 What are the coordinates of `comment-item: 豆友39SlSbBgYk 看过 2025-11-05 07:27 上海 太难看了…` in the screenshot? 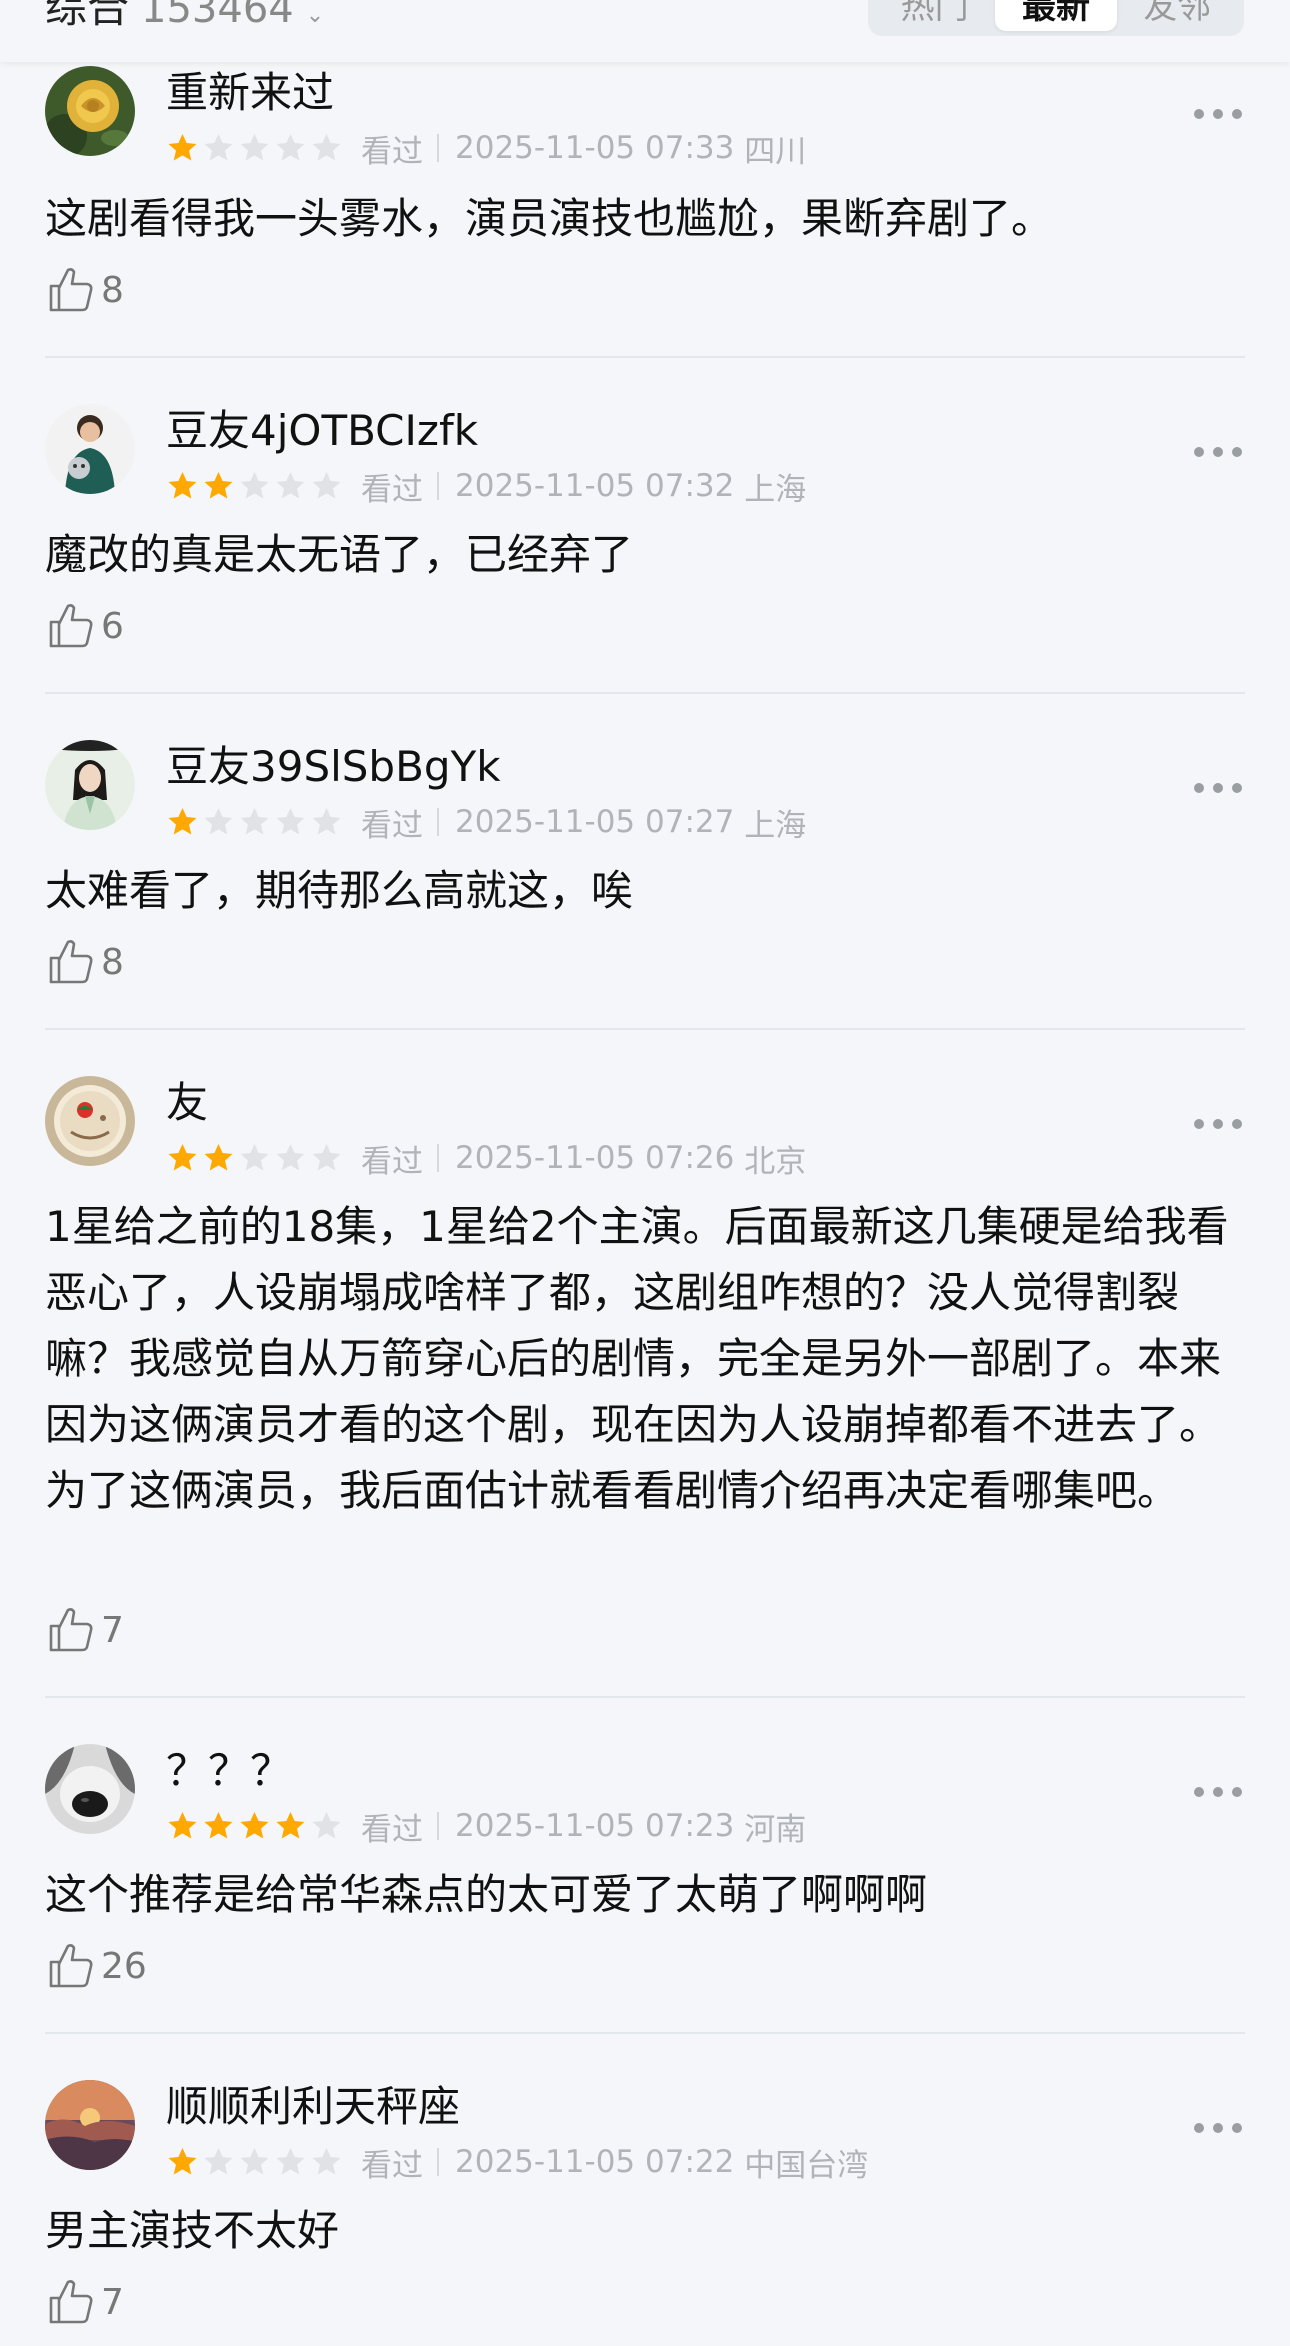 It's located at (645, 862).